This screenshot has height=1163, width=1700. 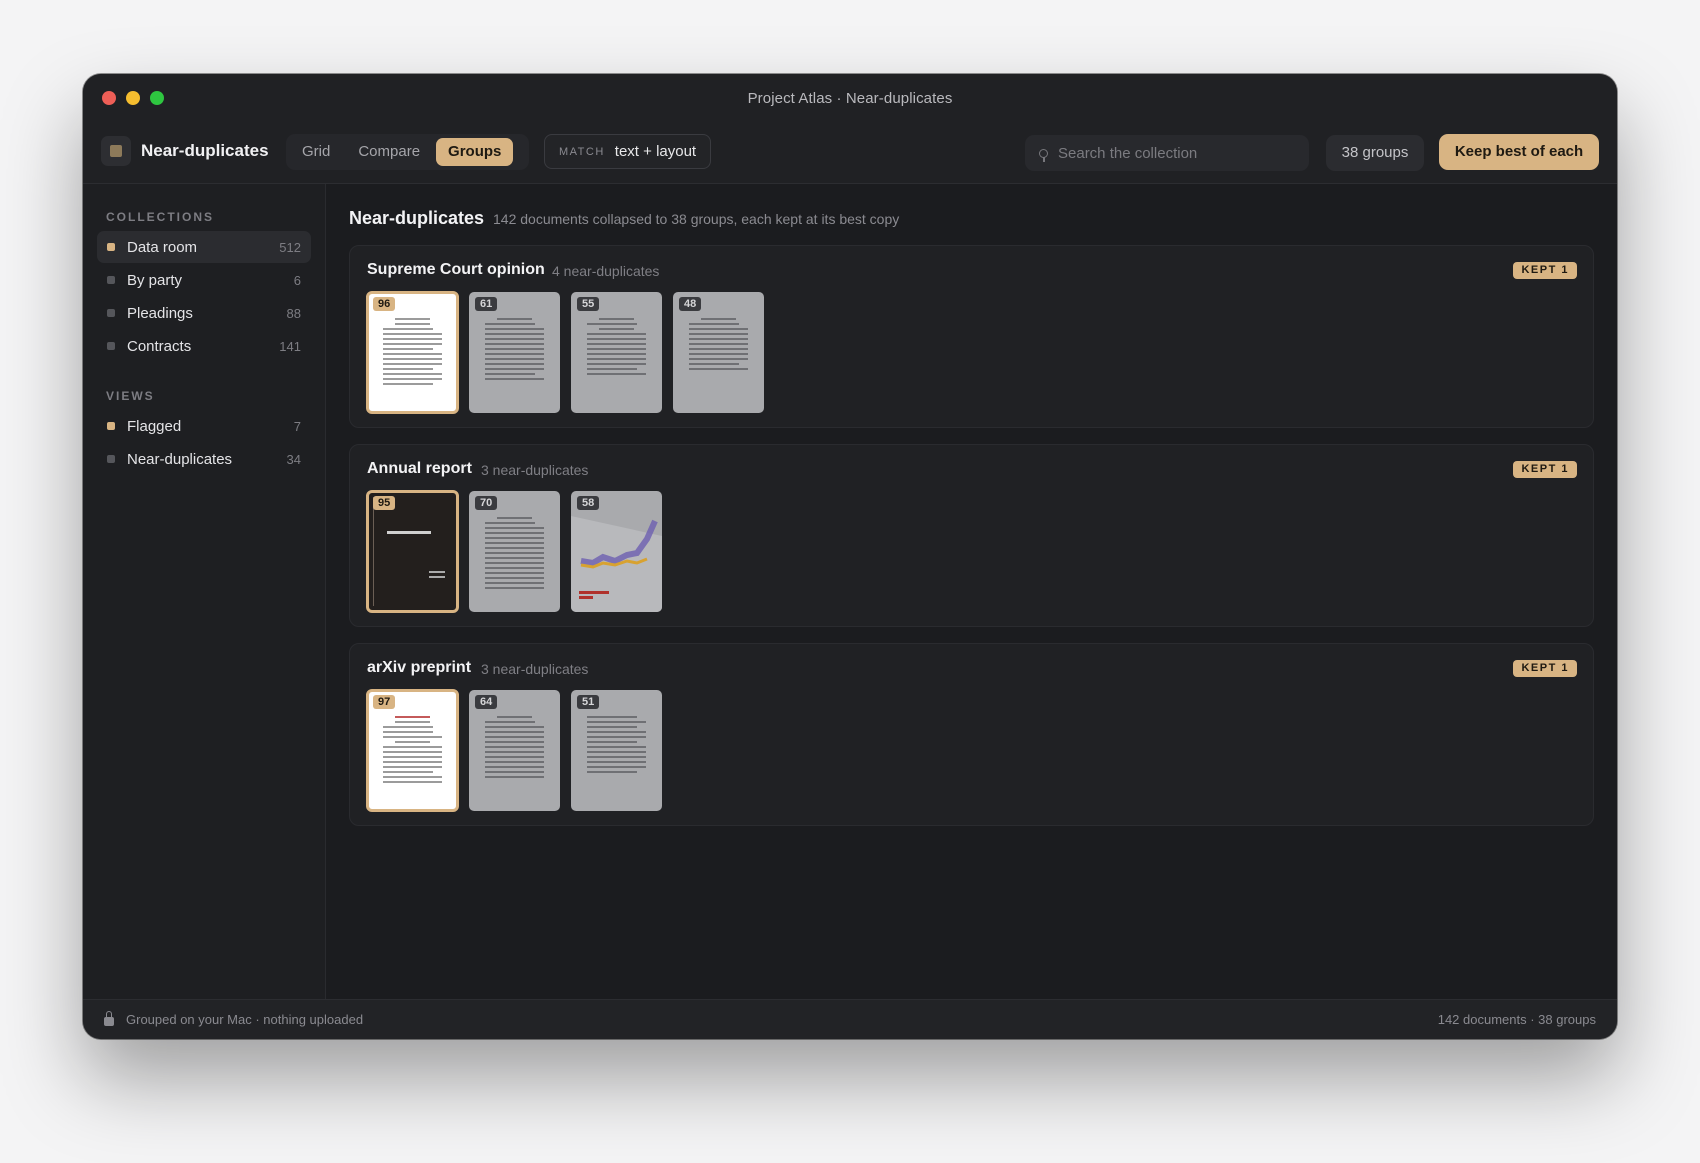 What do you see at coordinates (160, 217) in the screenshot?
I see `collections-heading: COLLECTIONS` at bounding box center [160, 217].